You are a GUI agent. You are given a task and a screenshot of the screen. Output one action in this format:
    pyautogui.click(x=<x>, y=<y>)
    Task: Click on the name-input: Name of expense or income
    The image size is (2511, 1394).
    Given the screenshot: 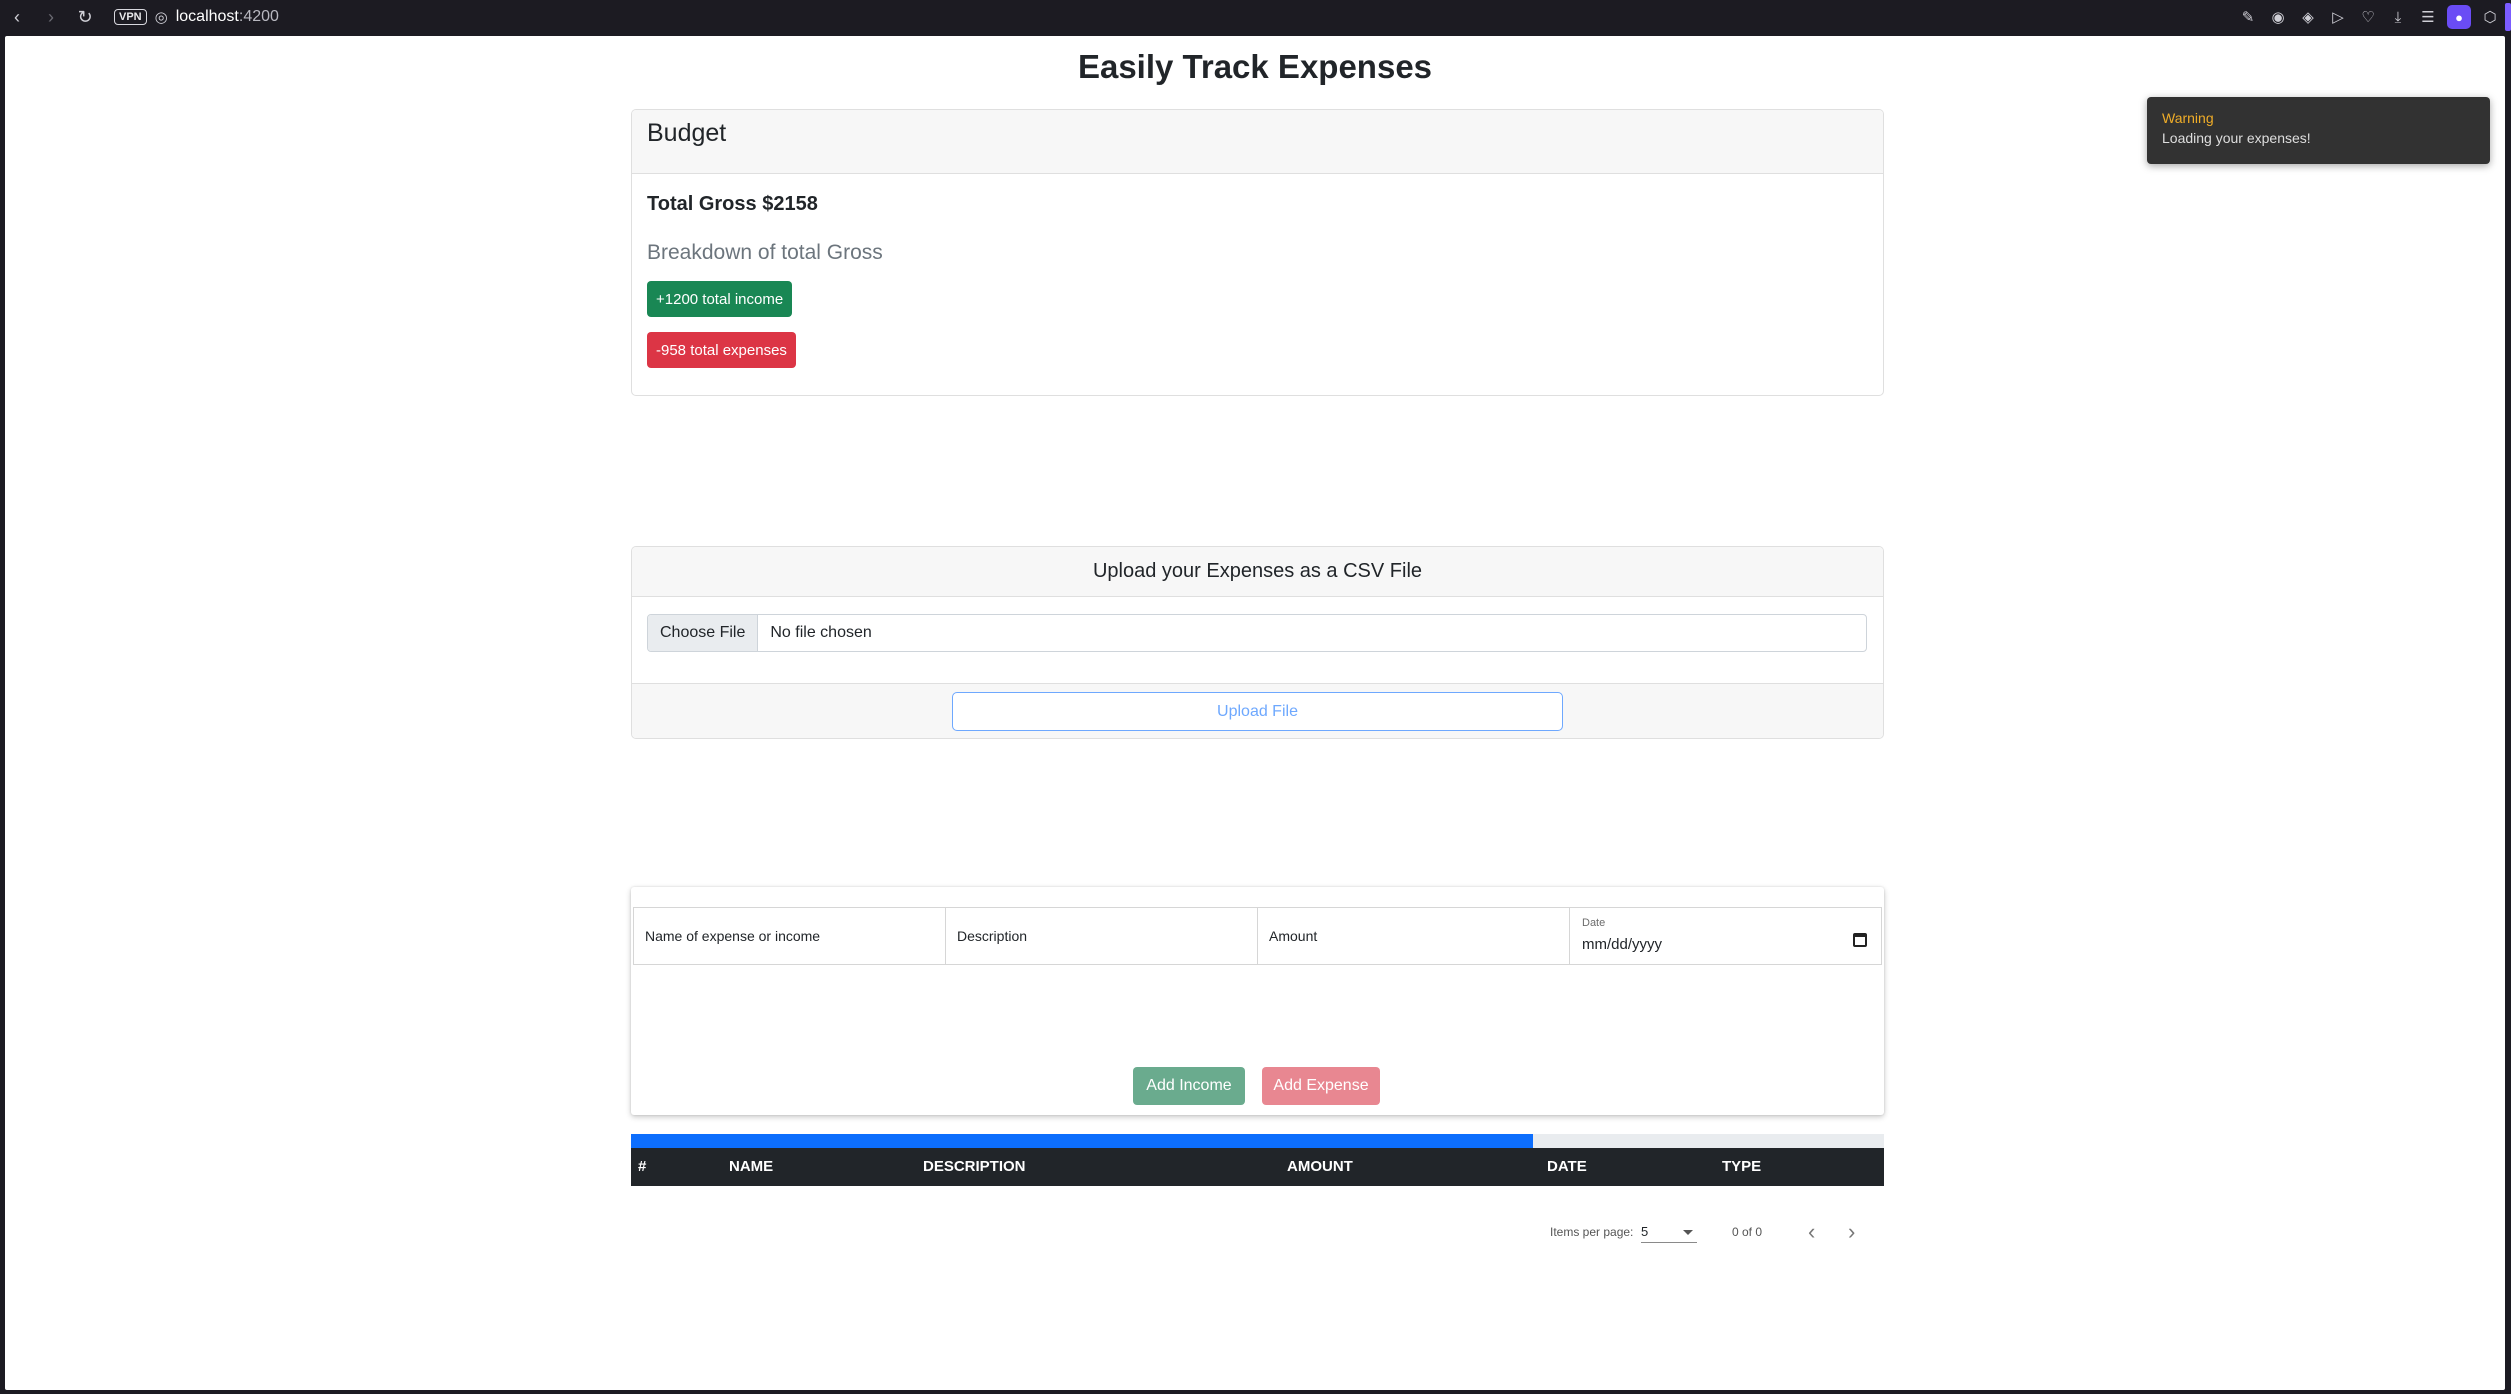 What is the action you would take?
    pyautogui.click(x=790, y=936)
    